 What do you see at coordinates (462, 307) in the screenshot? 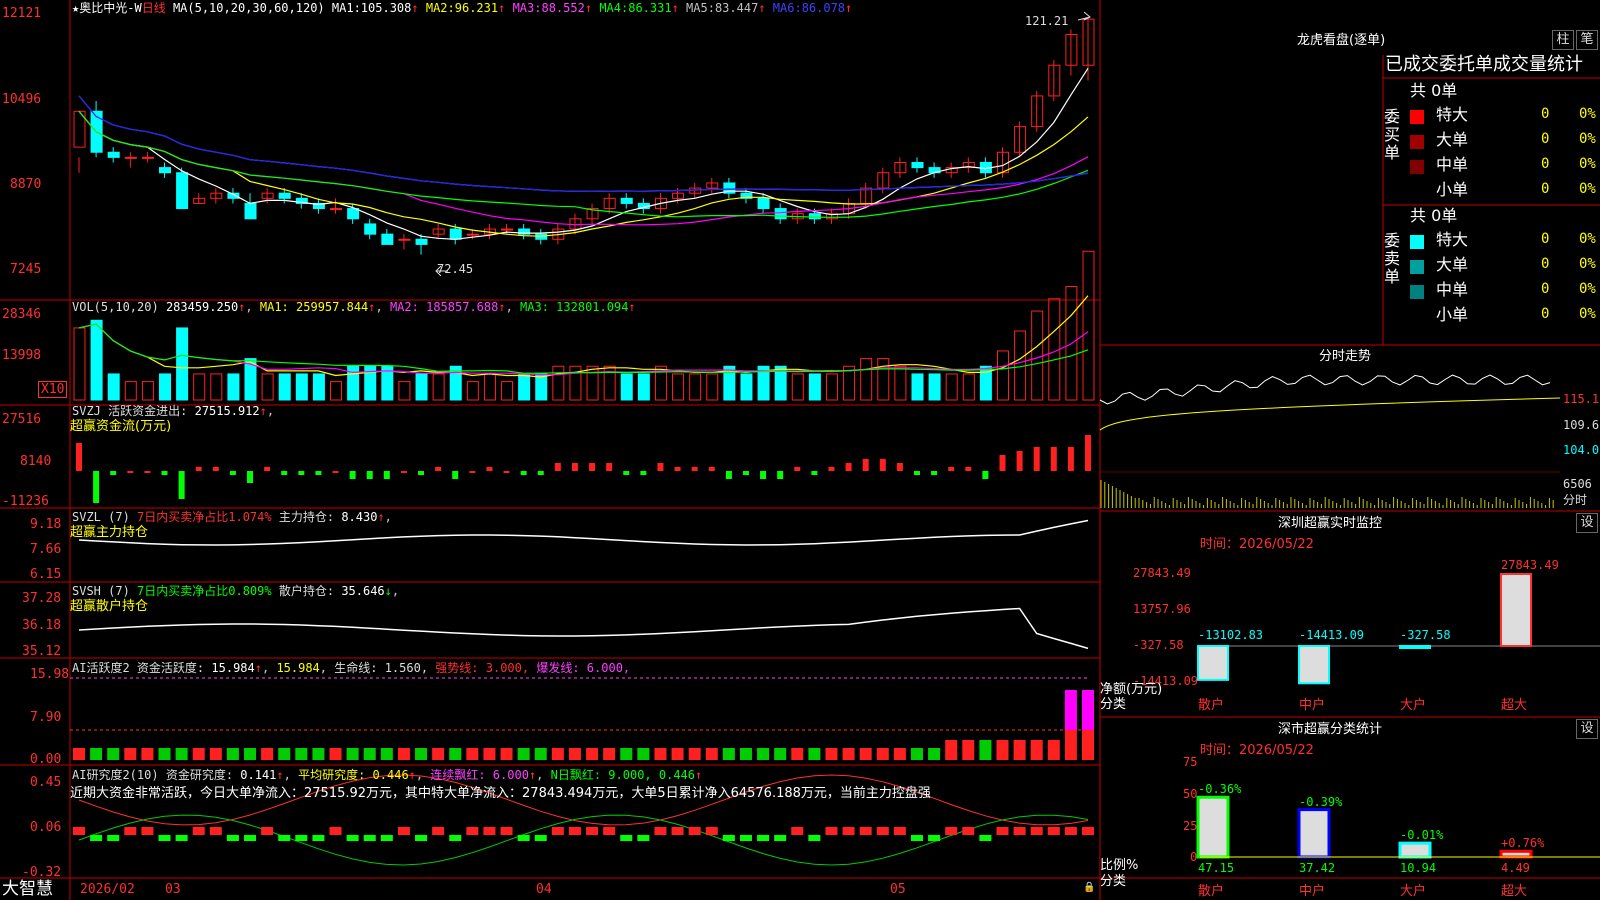
I see `vol-ma2: 185857.688` at bounding box center [462, 307].